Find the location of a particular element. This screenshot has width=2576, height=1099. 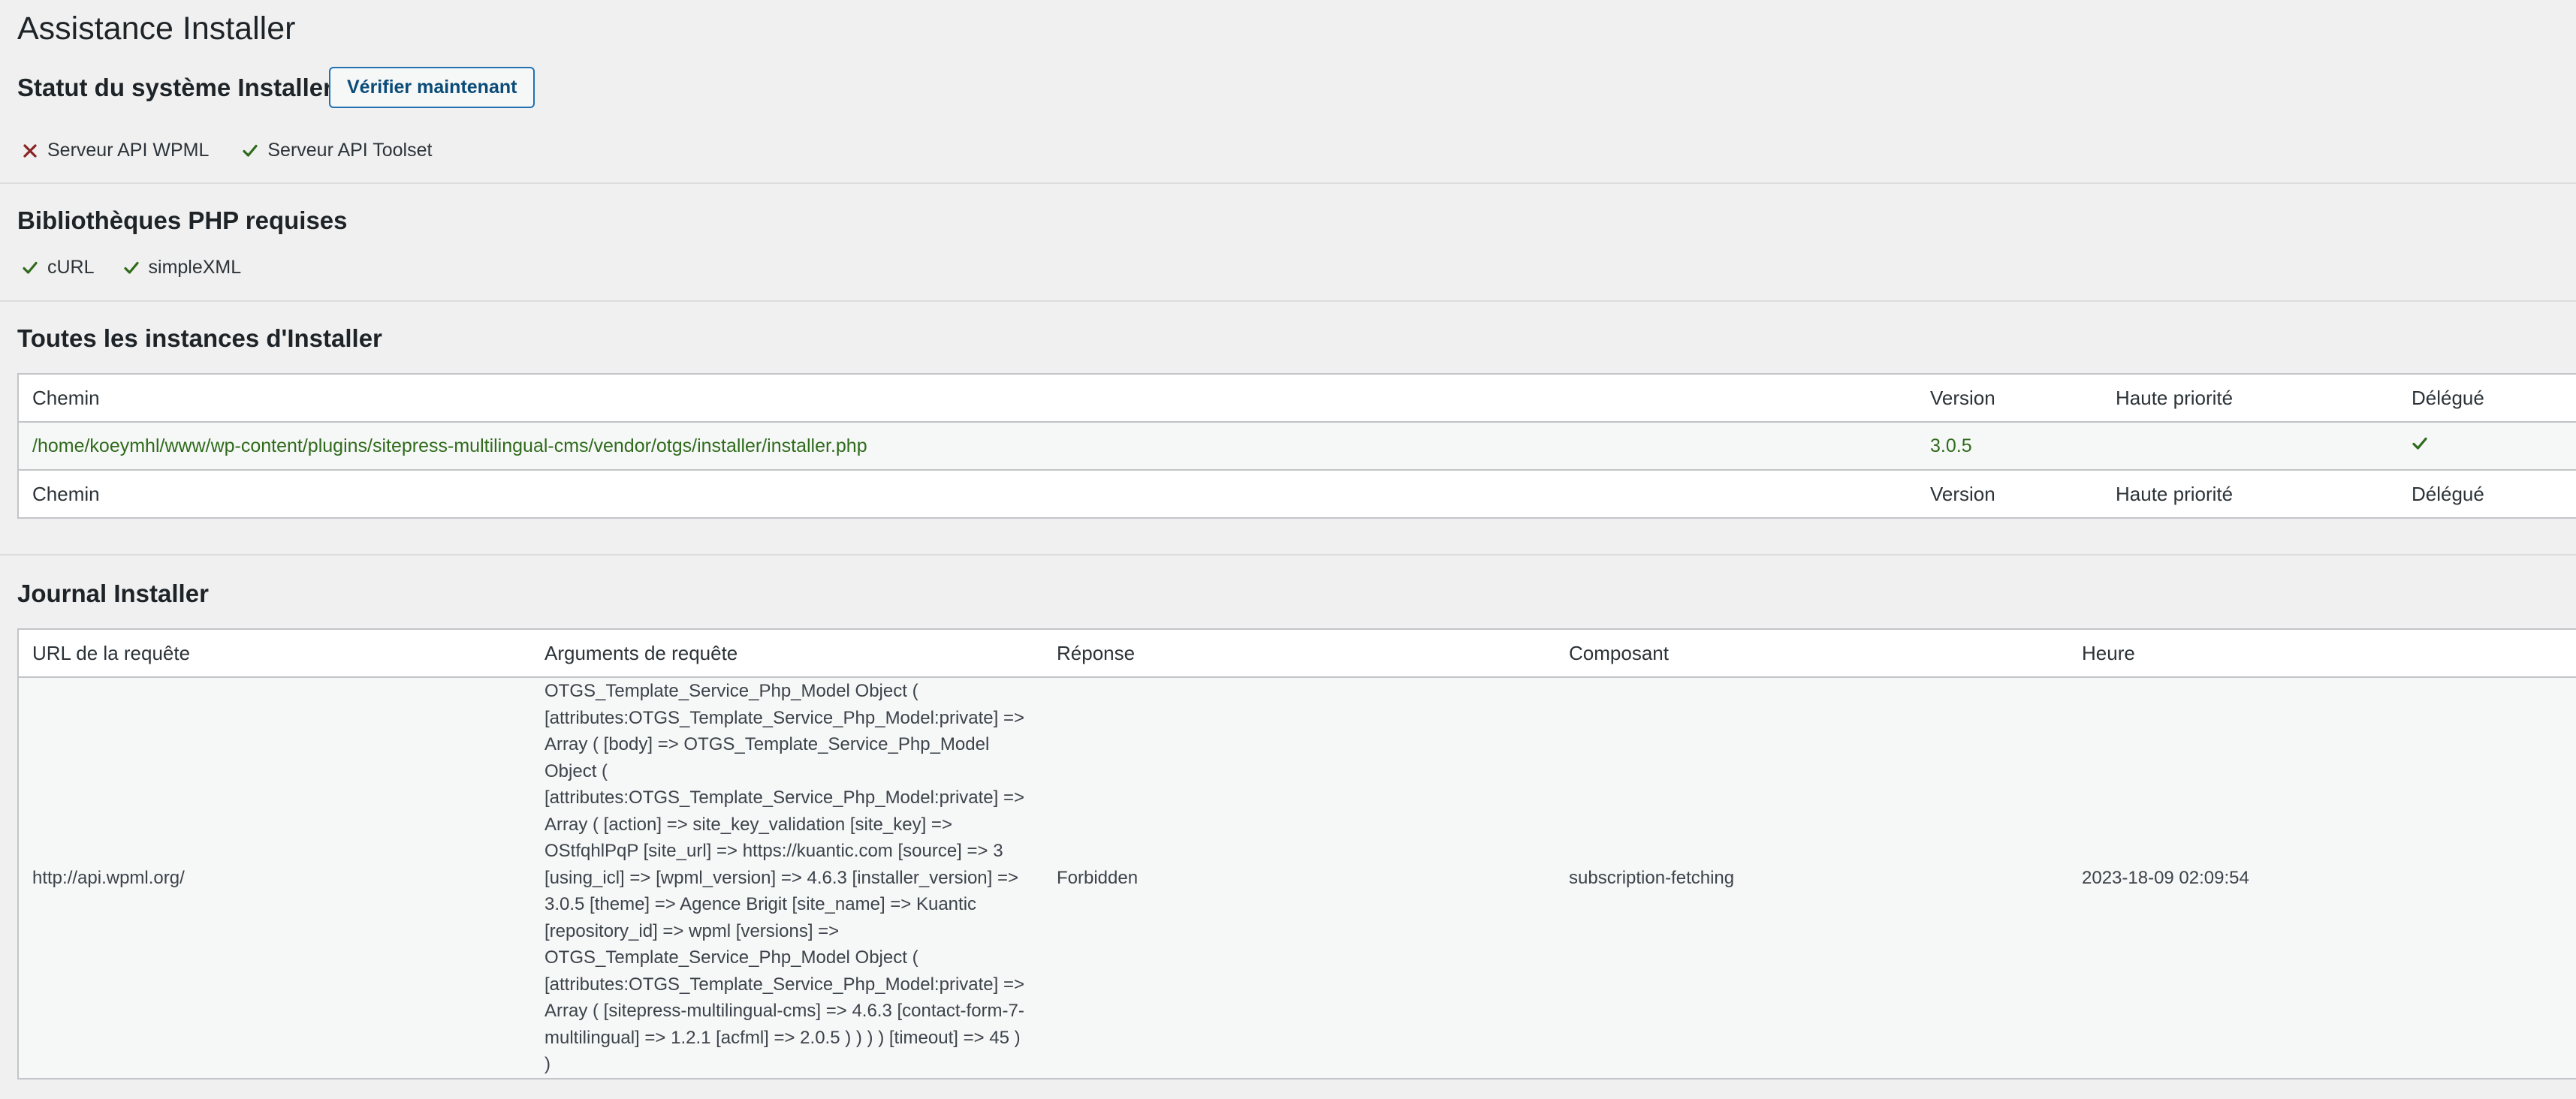

column-header-component: Composant is located at coordinates (1619, 652).